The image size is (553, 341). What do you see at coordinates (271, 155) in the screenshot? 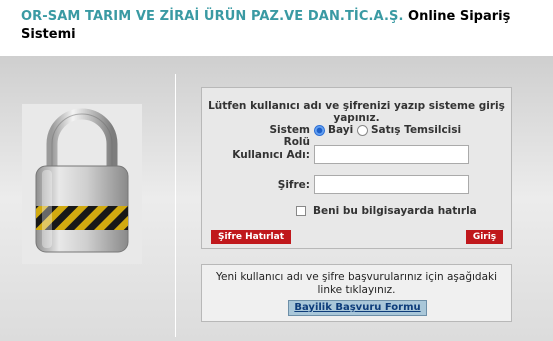
I see `username-label: Kullanıcı Adı:` at bounding box center [271, 155].